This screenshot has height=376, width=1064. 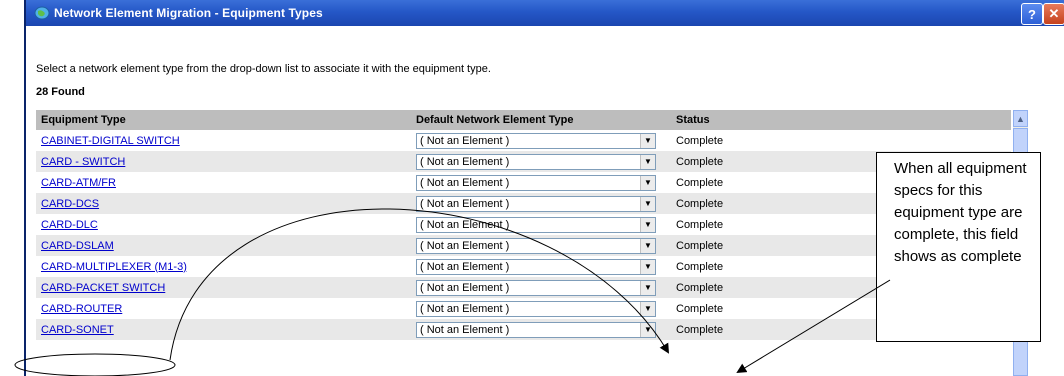 What do you see at coordinates (813, 326) in the screenshot?
I see `callout-pointer-arrow` at bounding box center [813, 326].